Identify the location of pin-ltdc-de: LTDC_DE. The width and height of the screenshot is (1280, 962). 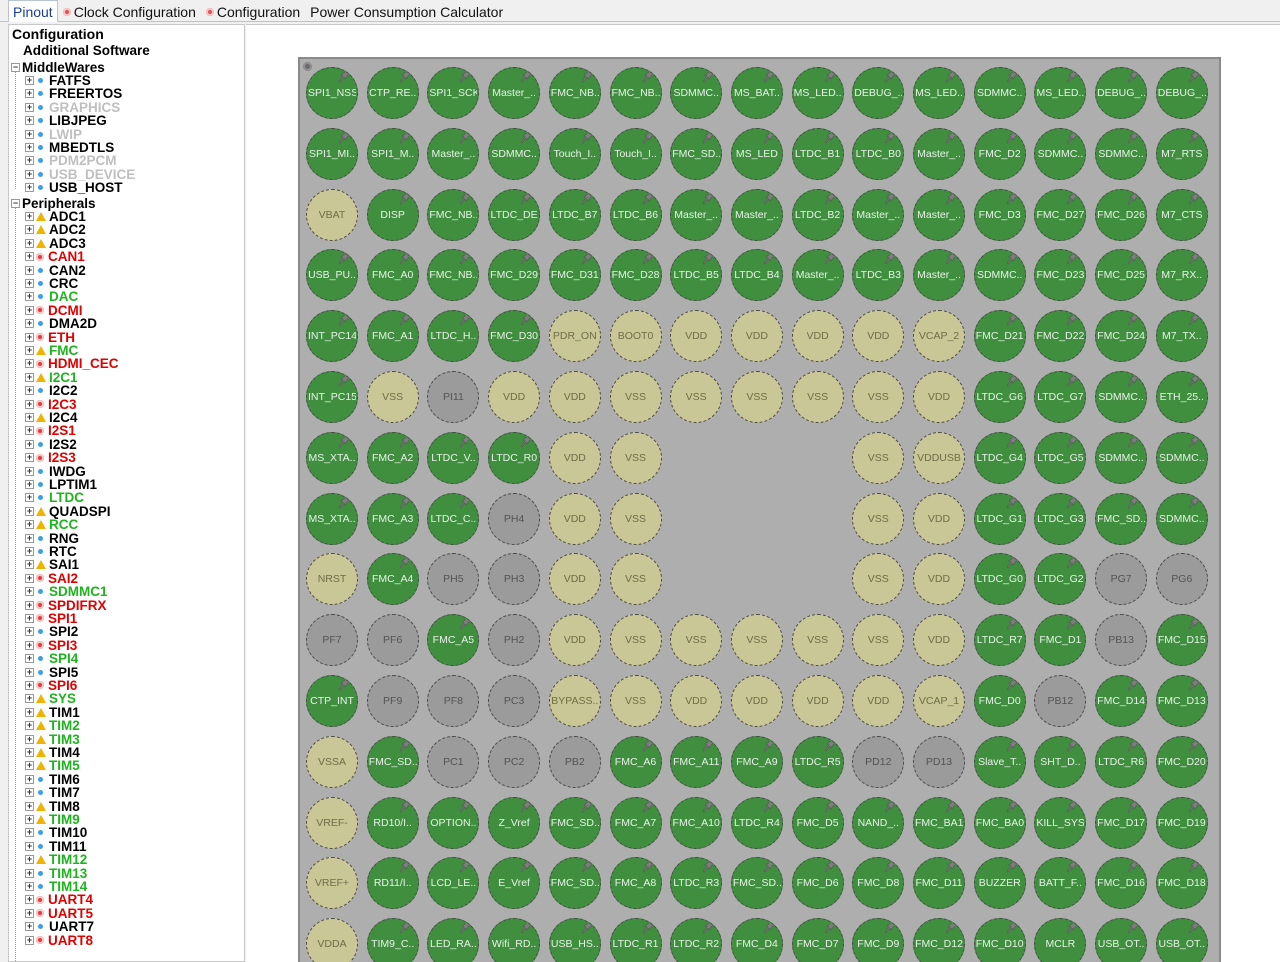
(514, 214).